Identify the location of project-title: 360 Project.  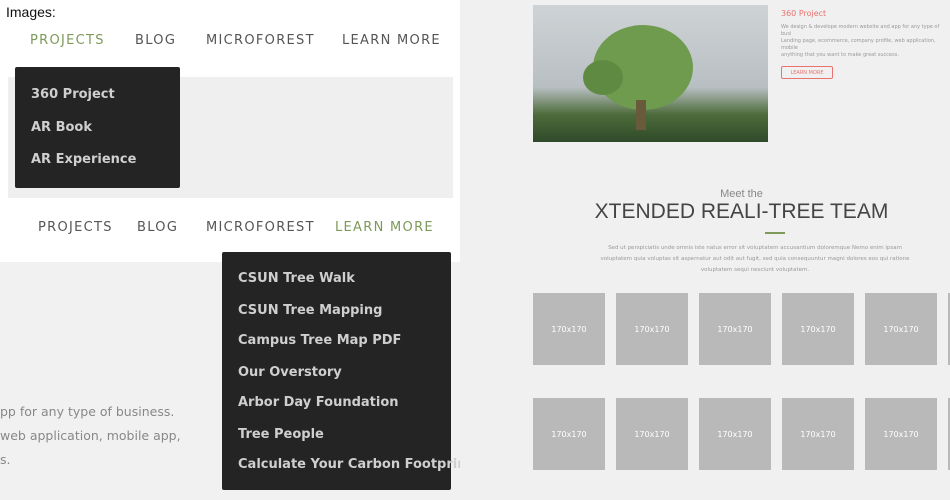
(804, 13).